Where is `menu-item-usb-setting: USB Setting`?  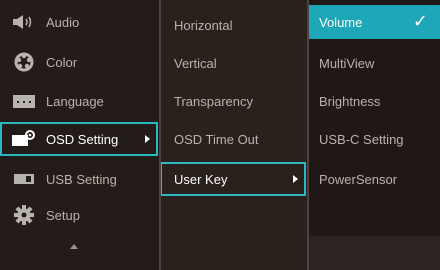
menu-item-usb-setting: USB Setting is located at coordinates (79, 179).